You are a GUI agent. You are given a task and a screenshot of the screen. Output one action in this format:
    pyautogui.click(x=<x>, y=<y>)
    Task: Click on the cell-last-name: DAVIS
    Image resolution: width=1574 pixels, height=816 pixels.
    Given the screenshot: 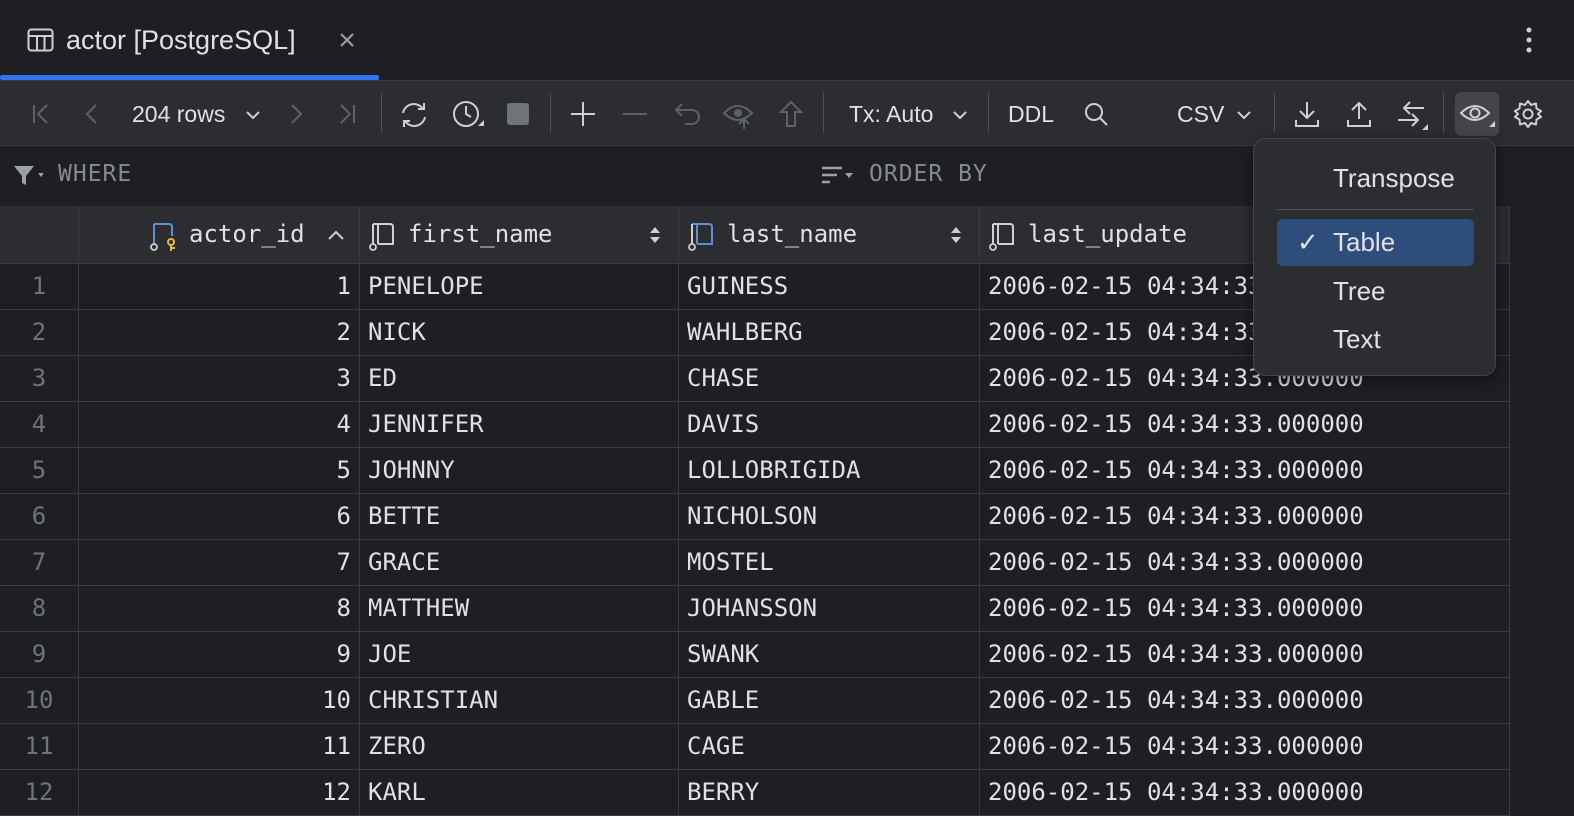 What is the action you would take?
    pyautogui.click(x=829, y=424)
    